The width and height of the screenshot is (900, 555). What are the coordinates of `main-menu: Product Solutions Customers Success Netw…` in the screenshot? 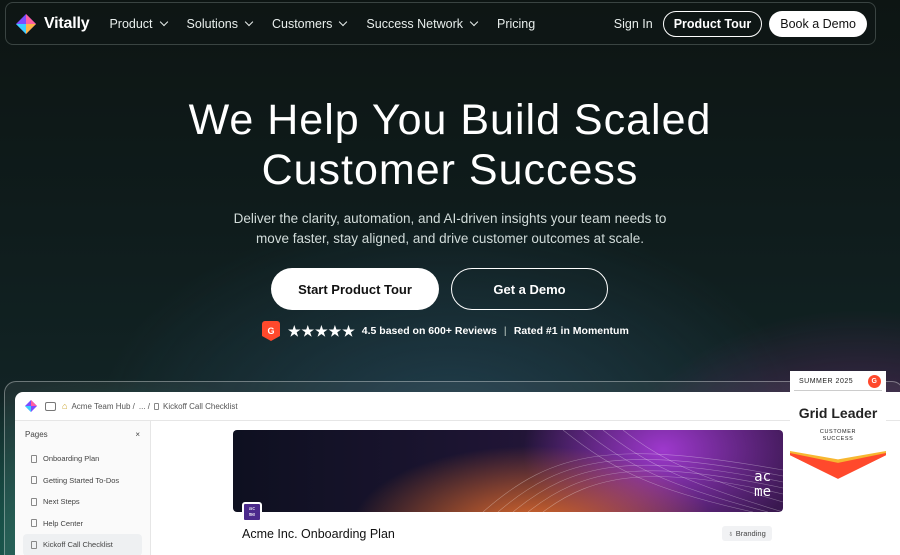 It's located at (332, 24).